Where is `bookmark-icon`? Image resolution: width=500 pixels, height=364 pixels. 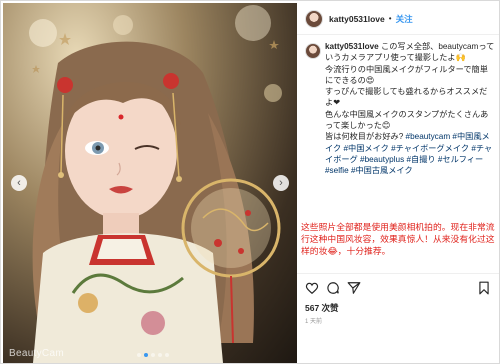 bookmark-icon is located at coordinates (484, 288).